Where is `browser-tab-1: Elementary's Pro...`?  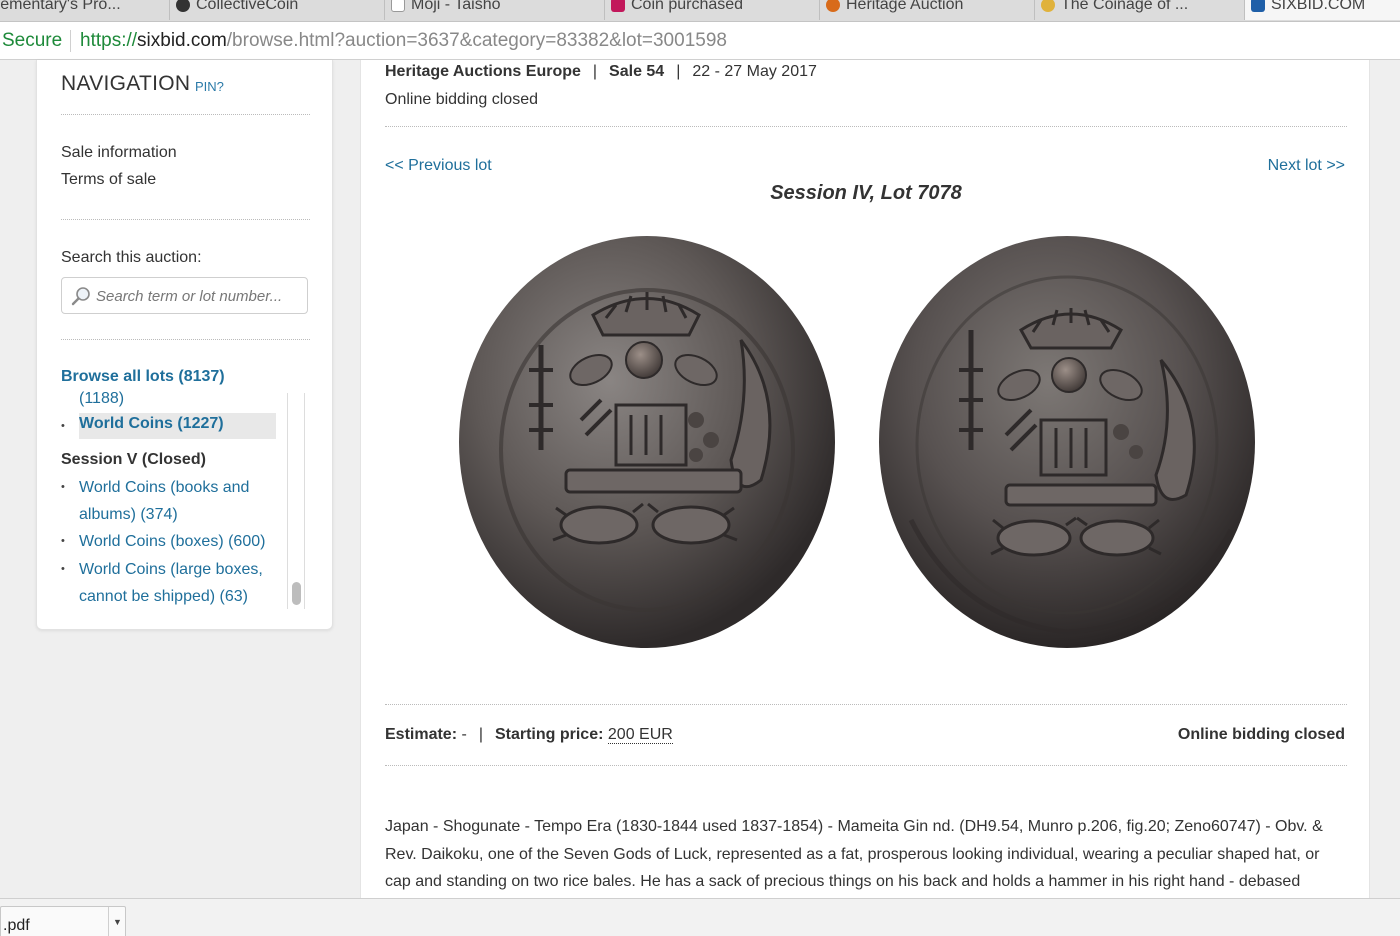
browser-tab-1: Elementary's Pro... is located at coordinates (85, 10).